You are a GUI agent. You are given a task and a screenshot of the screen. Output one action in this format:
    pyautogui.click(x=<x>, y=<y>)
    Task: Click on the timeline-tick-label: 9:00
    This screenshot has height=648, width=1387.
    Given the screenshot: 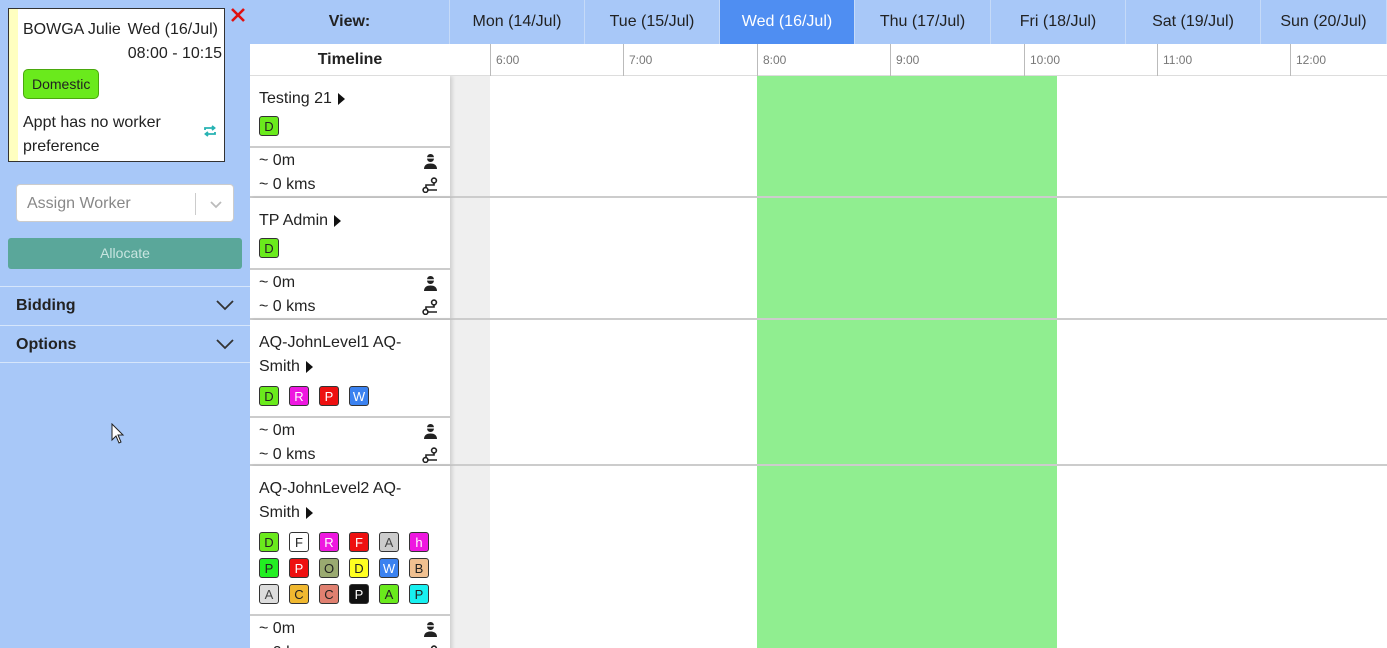 What is the action you would take?
    pyautogui.click(x=908, y=60)
    